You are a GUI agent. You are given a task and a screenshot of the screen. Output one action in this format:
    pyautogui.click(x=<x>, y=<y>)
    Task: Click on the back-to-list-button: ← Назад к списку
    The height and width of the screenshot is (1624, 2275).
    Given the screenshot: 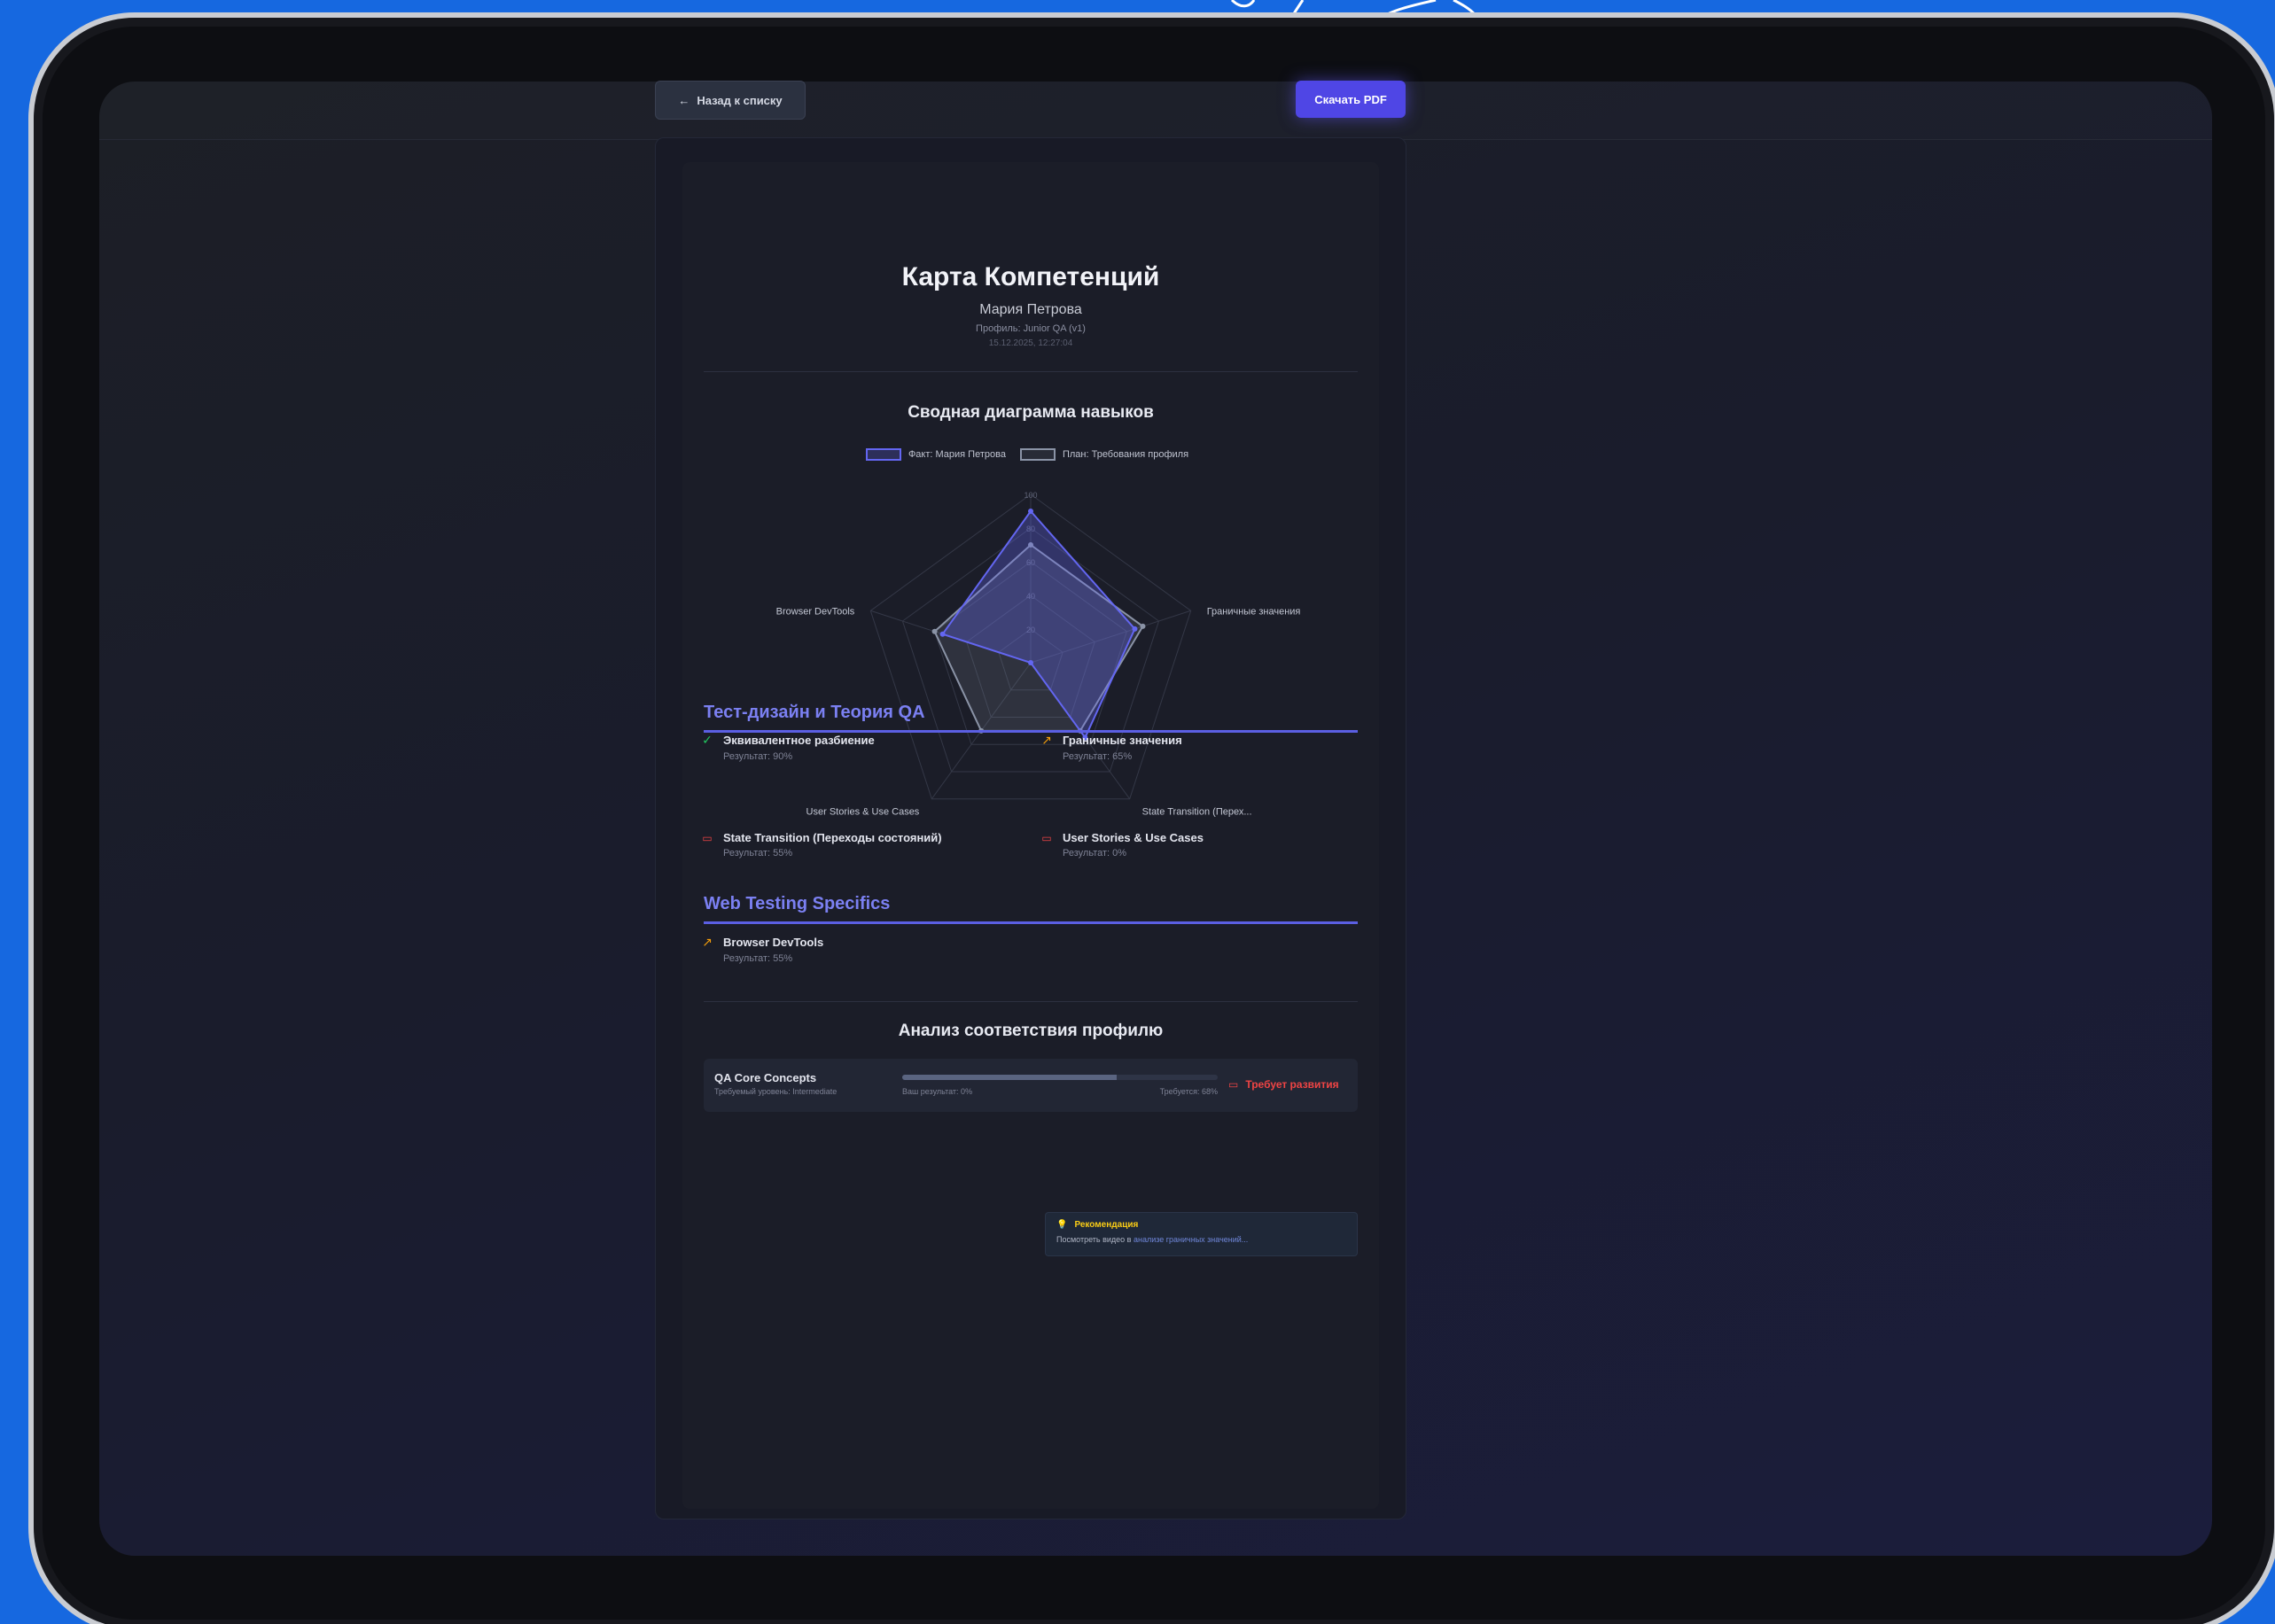 What is the action you would take?
    pyautogui.click(x=730, y=101)
    